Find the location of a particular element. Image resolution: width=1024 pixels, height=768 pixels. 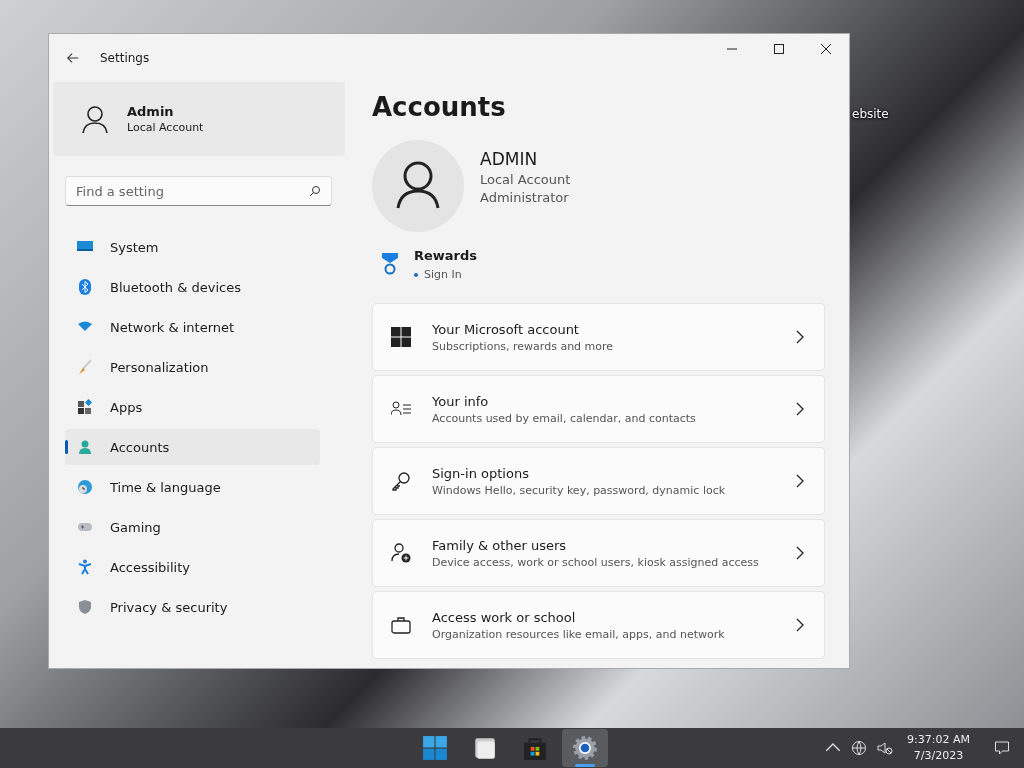

settings-card: Family & other users Device access, work or school users, kiosk assigned access is located at coordinates (598, 553).